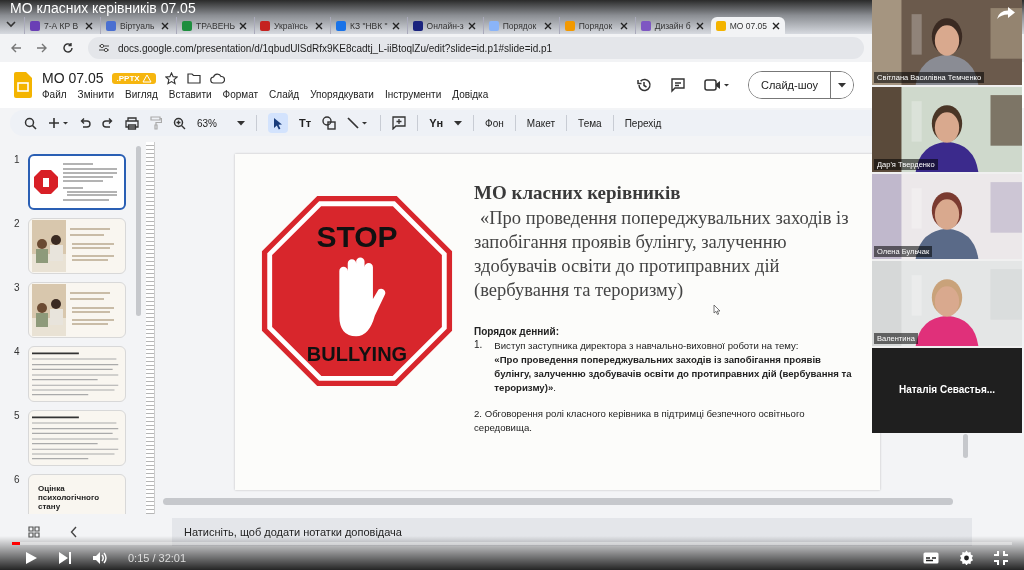 Image resolution: width=1024 pixels, height=570 pixels. Describe the element at coordinates (17, 479) in the screenshot. I see `slide-number: 6` at that location.